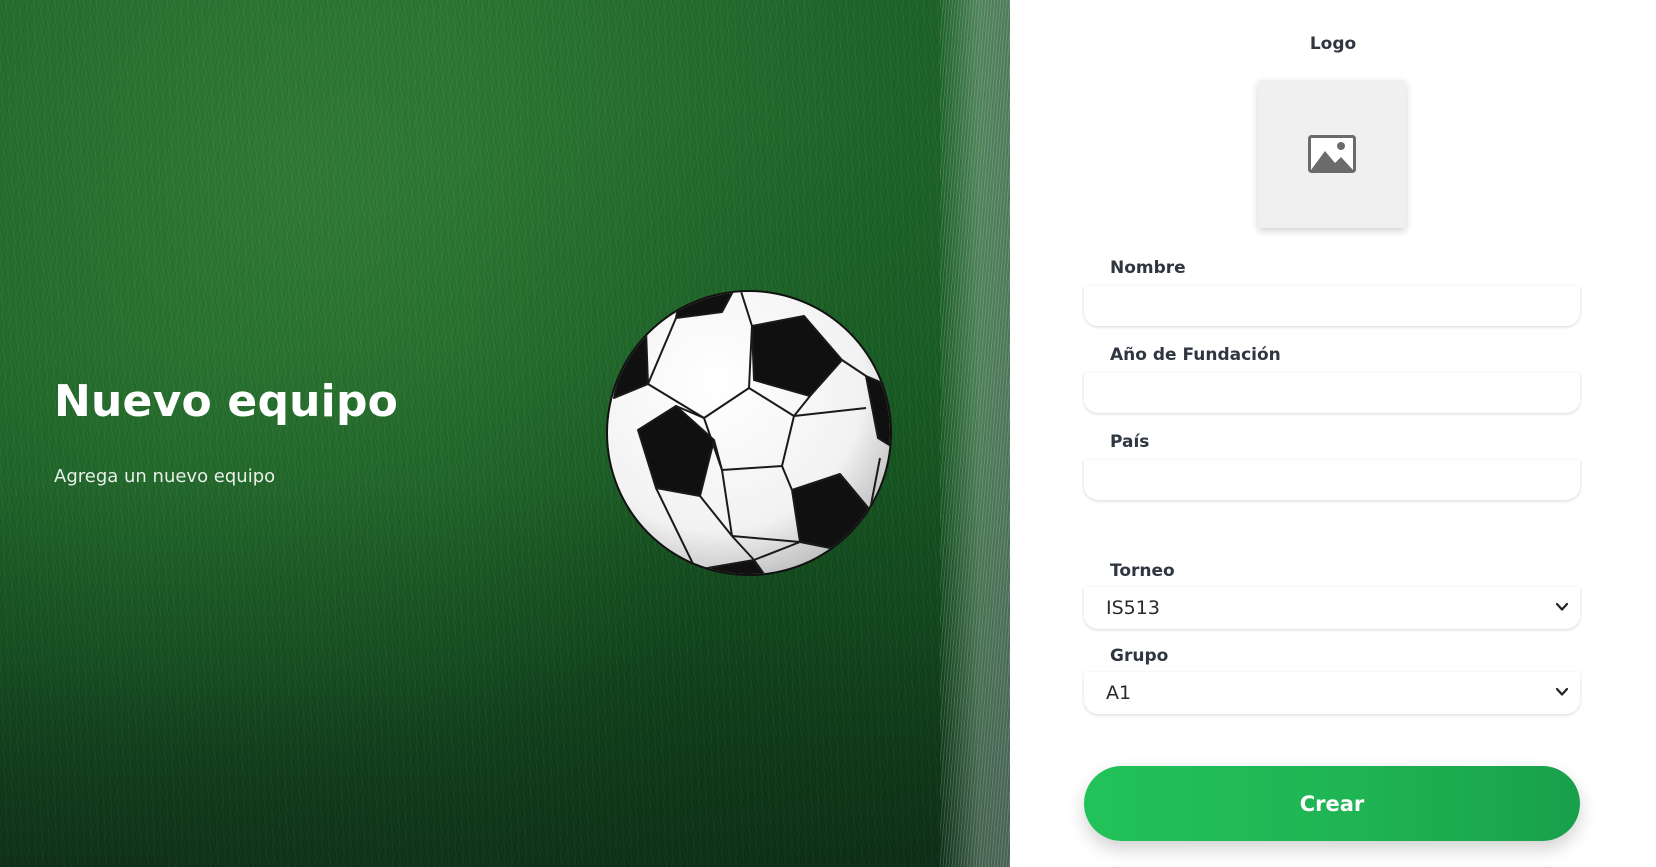 Image resolution: width=1656 pixels, height=867 pixels. Describe the element at coordinates (226, 401) in the screenshot. I see `page-title: Nuevo equipo` at that location.